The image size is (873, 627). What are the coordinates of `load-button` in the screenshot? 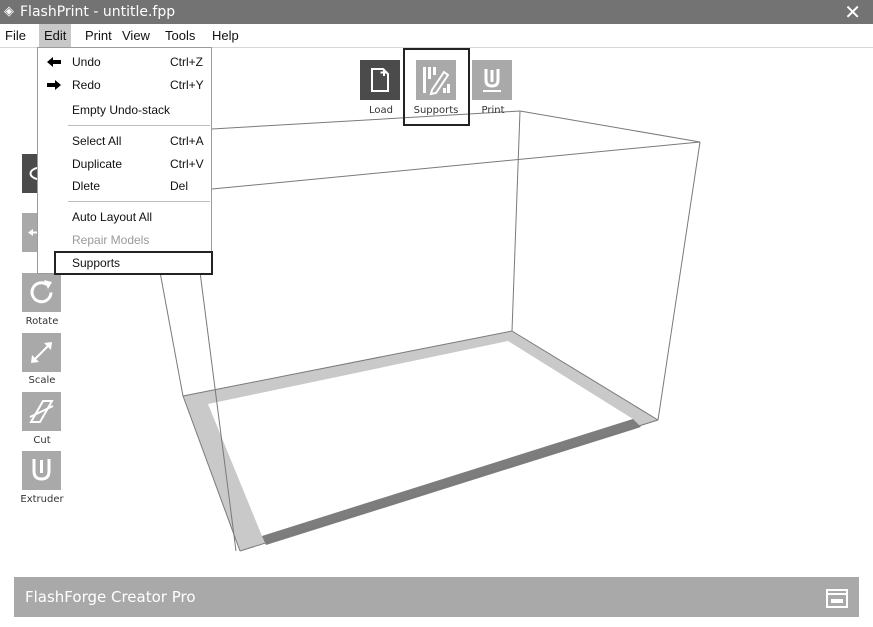 It's located at (380, 80).